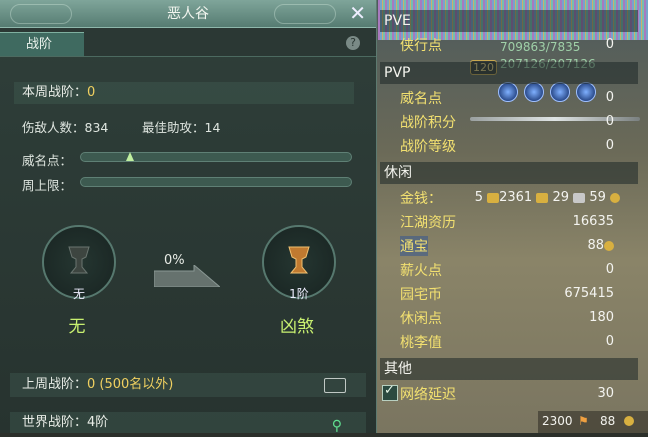 The height and width of the screenshot is (437, 648). What do you see at coordinates (188, 423) in the screenshot?
I see `world-rank-row: 世界战阶：4阶 ⚲` at bounding box center [188, 423].